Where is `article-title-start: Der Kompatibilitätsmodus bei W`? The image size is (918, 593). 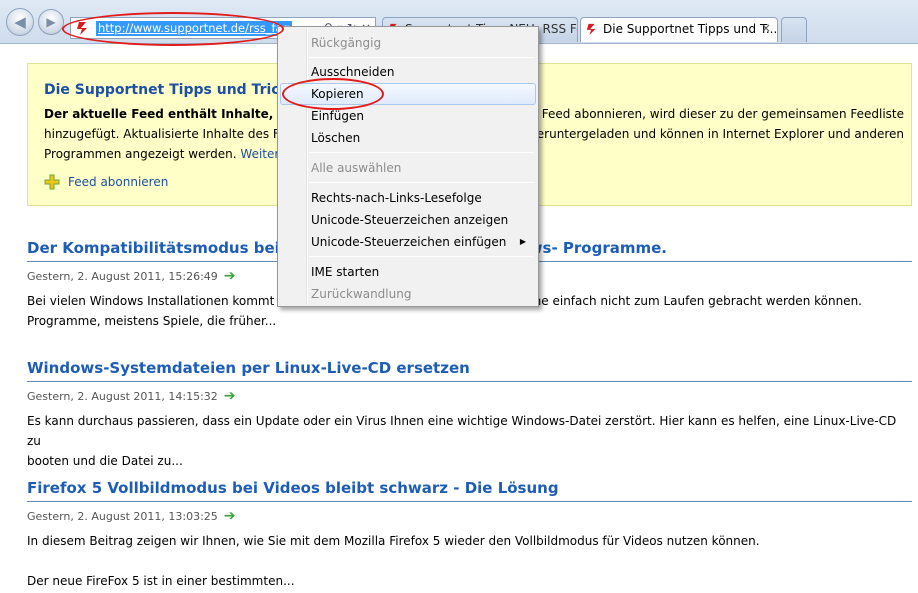 article-title-start: Der Kompatibilitätsmodus bei W is located at coordinates (164, 248).